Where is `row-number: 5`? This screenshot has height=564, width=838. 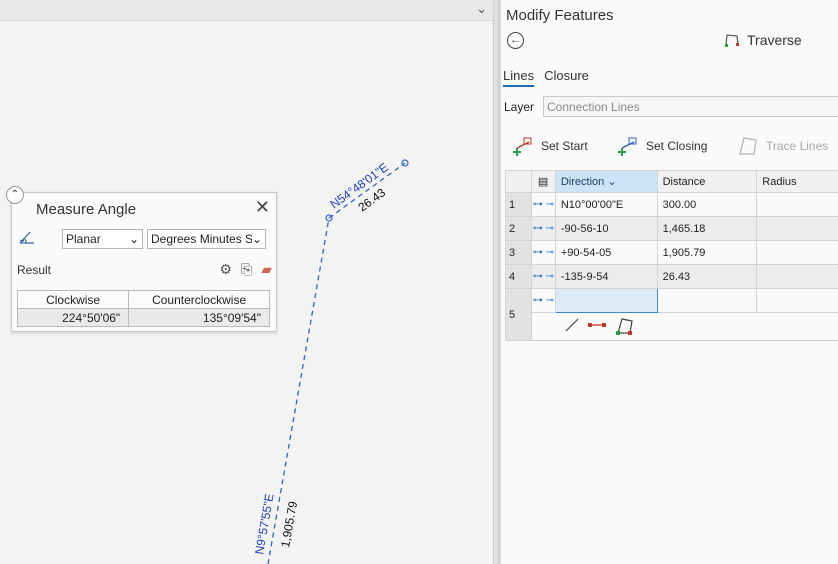 row-number: 5 is located at coordinates (518, 314).